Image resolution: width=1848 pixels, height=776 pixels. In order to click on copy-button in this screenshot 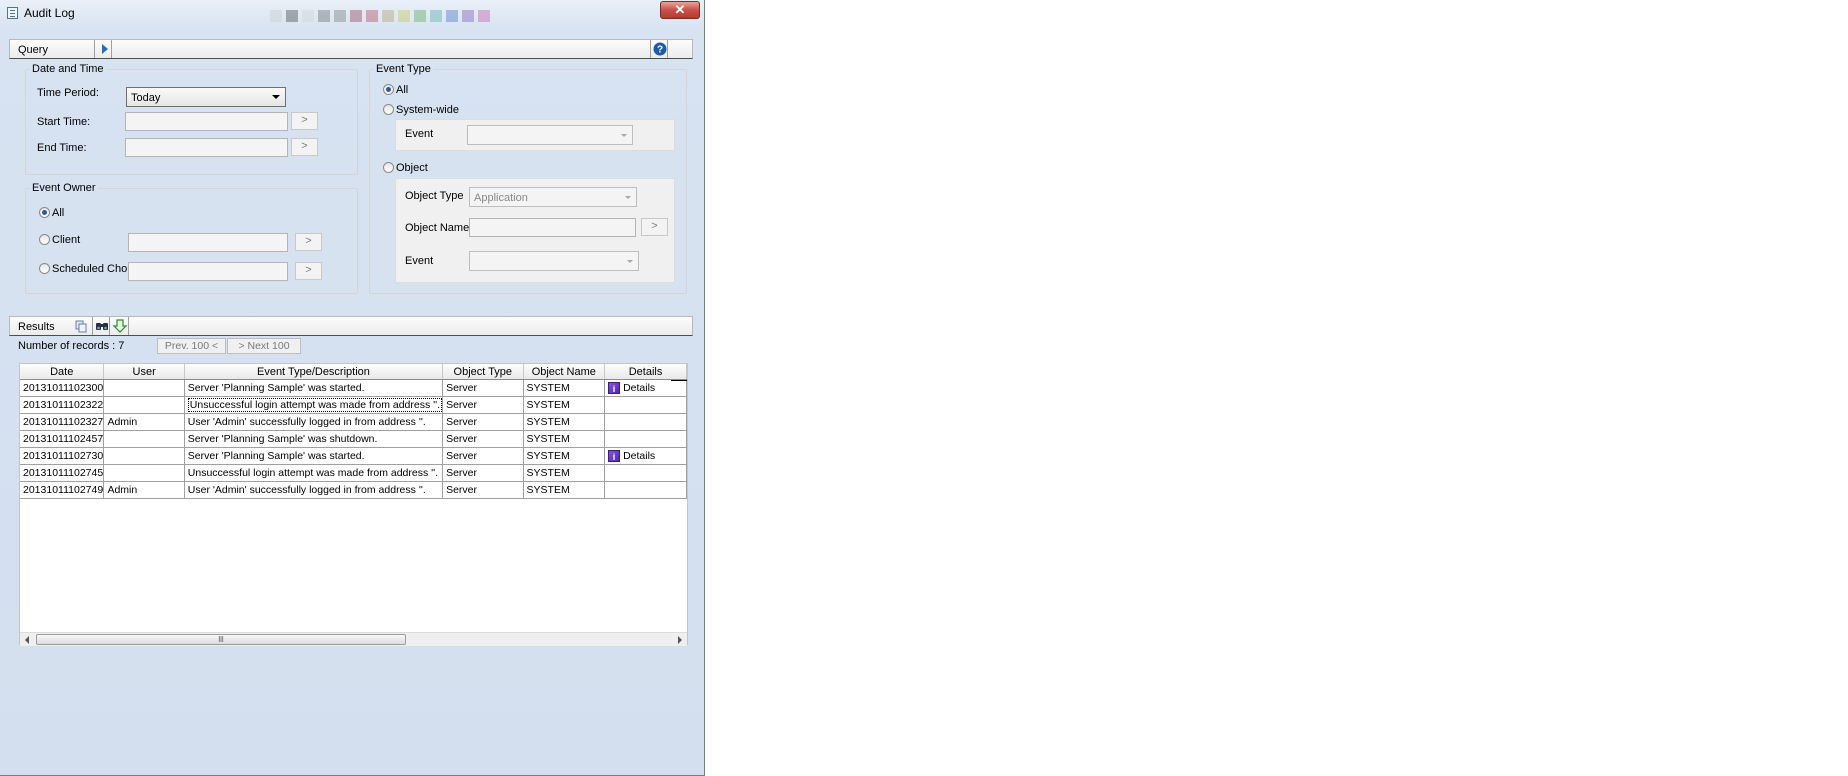, I will do `click(81, 326)`.